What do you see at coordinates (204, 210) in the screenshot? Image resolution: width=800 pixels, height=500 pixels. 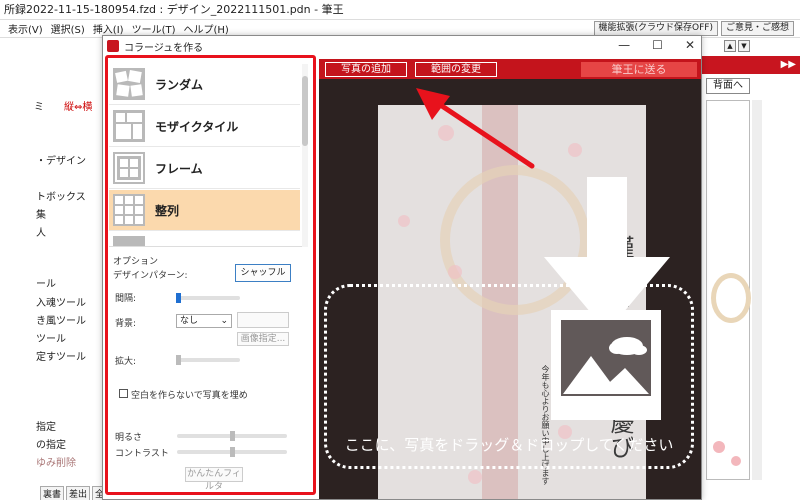 I see `style-item-grid: 整列` at bounding box center [204, 210].